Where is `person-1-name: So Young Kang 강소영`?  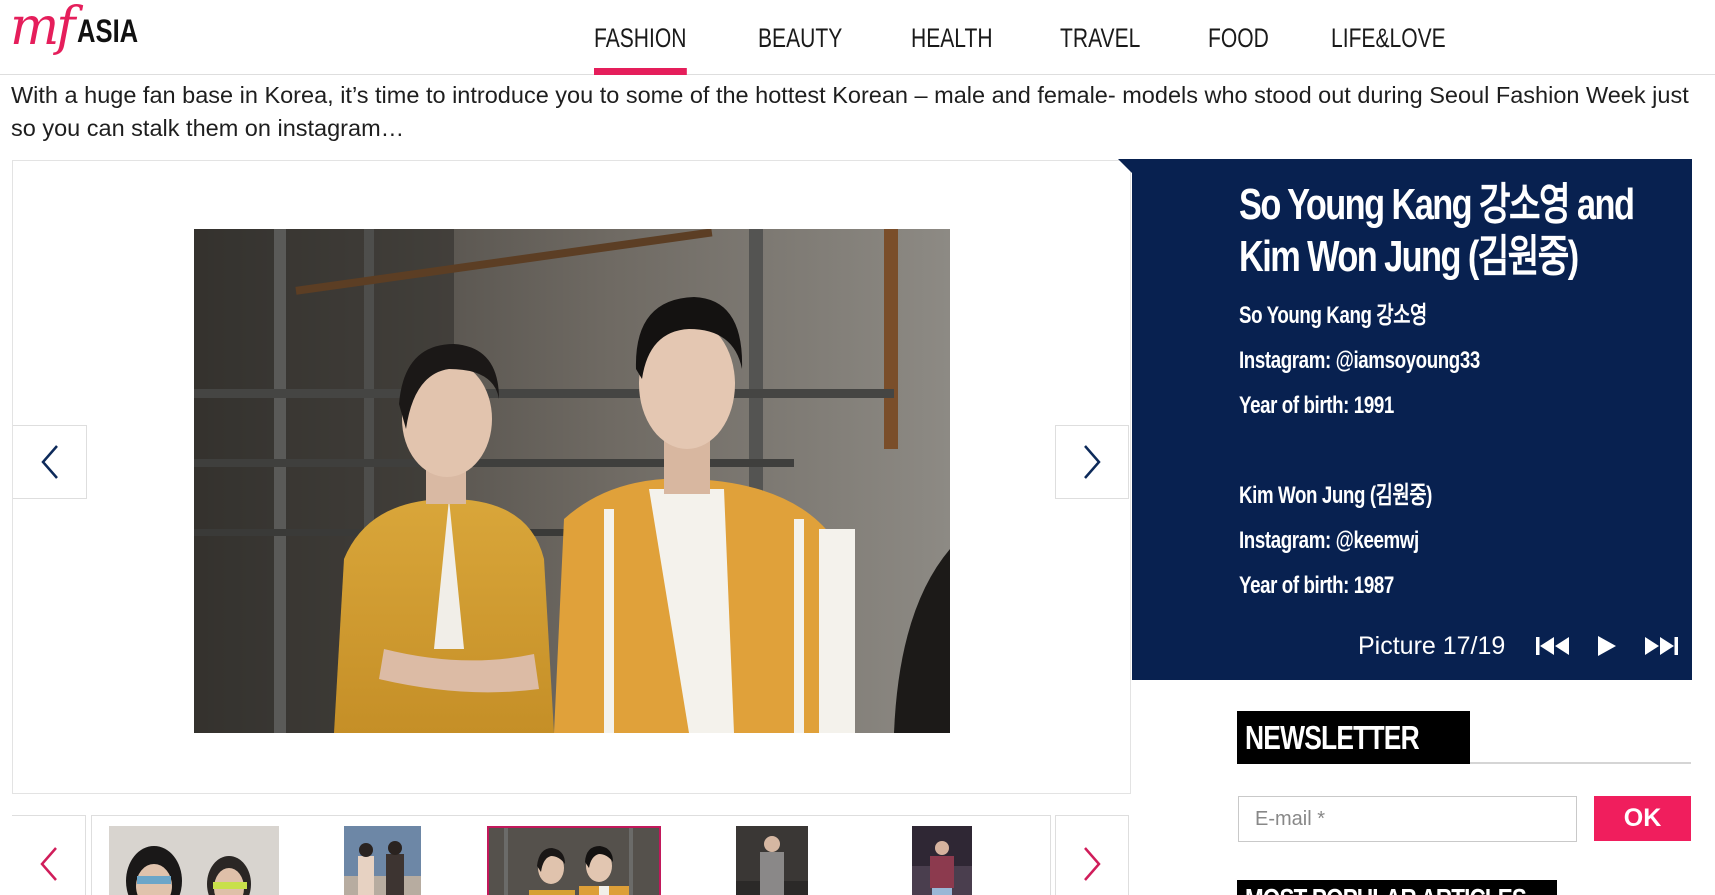 person-1-name: So Young Kang 강소영 is located at coordinates (1333, 315).